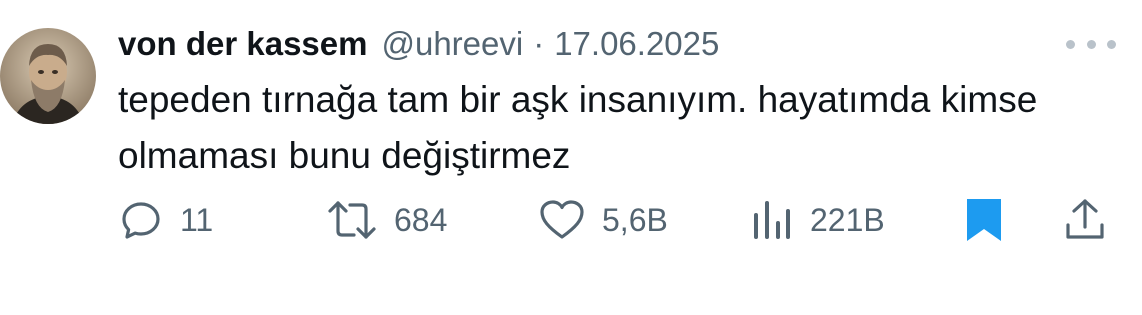 The image size is (1142, 315). Describe the element at coordinates (772, 220) in the screenshot. I see `views-icon` at that location.